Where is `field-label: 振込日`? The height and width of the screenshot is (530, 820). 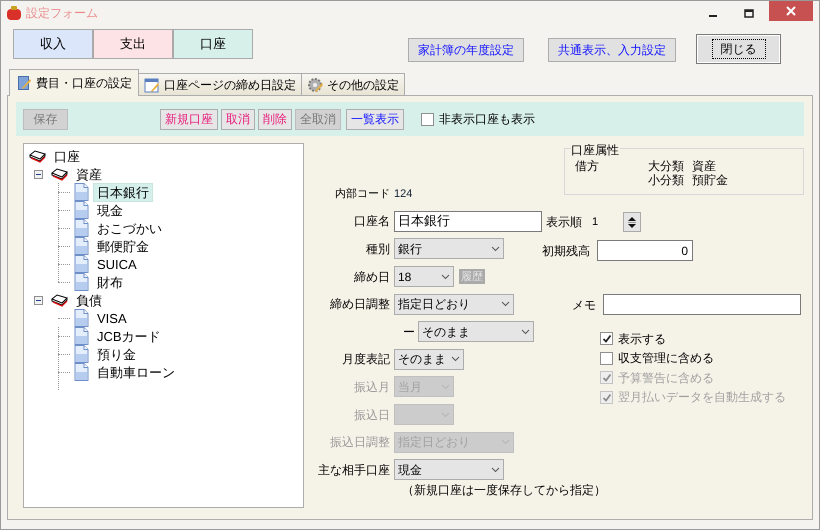 field-label: 振込日 is located at coordinates (372, 415).